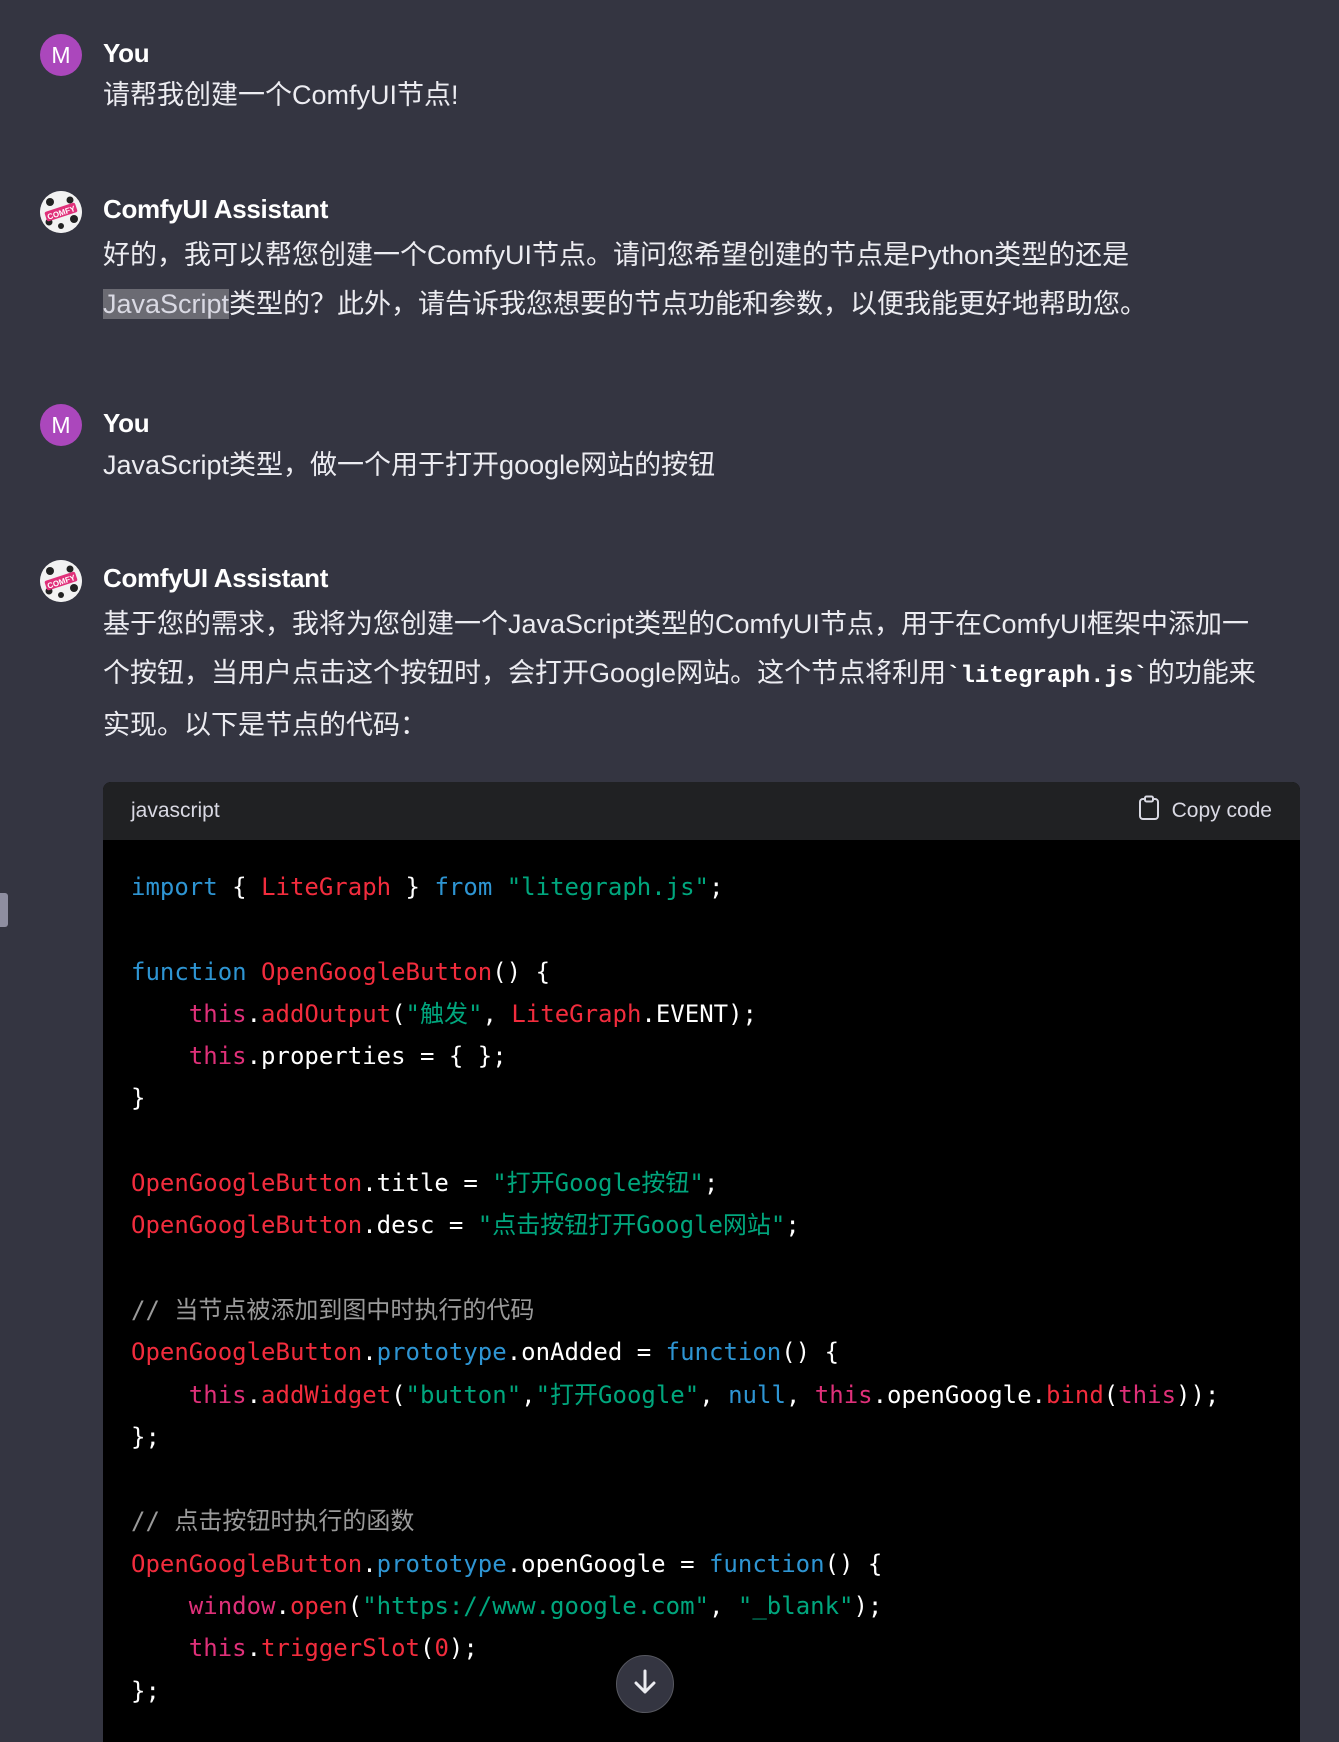 The image size is (1339, 1742). I want to click on code-language-label: javascript, so click(175, 810).